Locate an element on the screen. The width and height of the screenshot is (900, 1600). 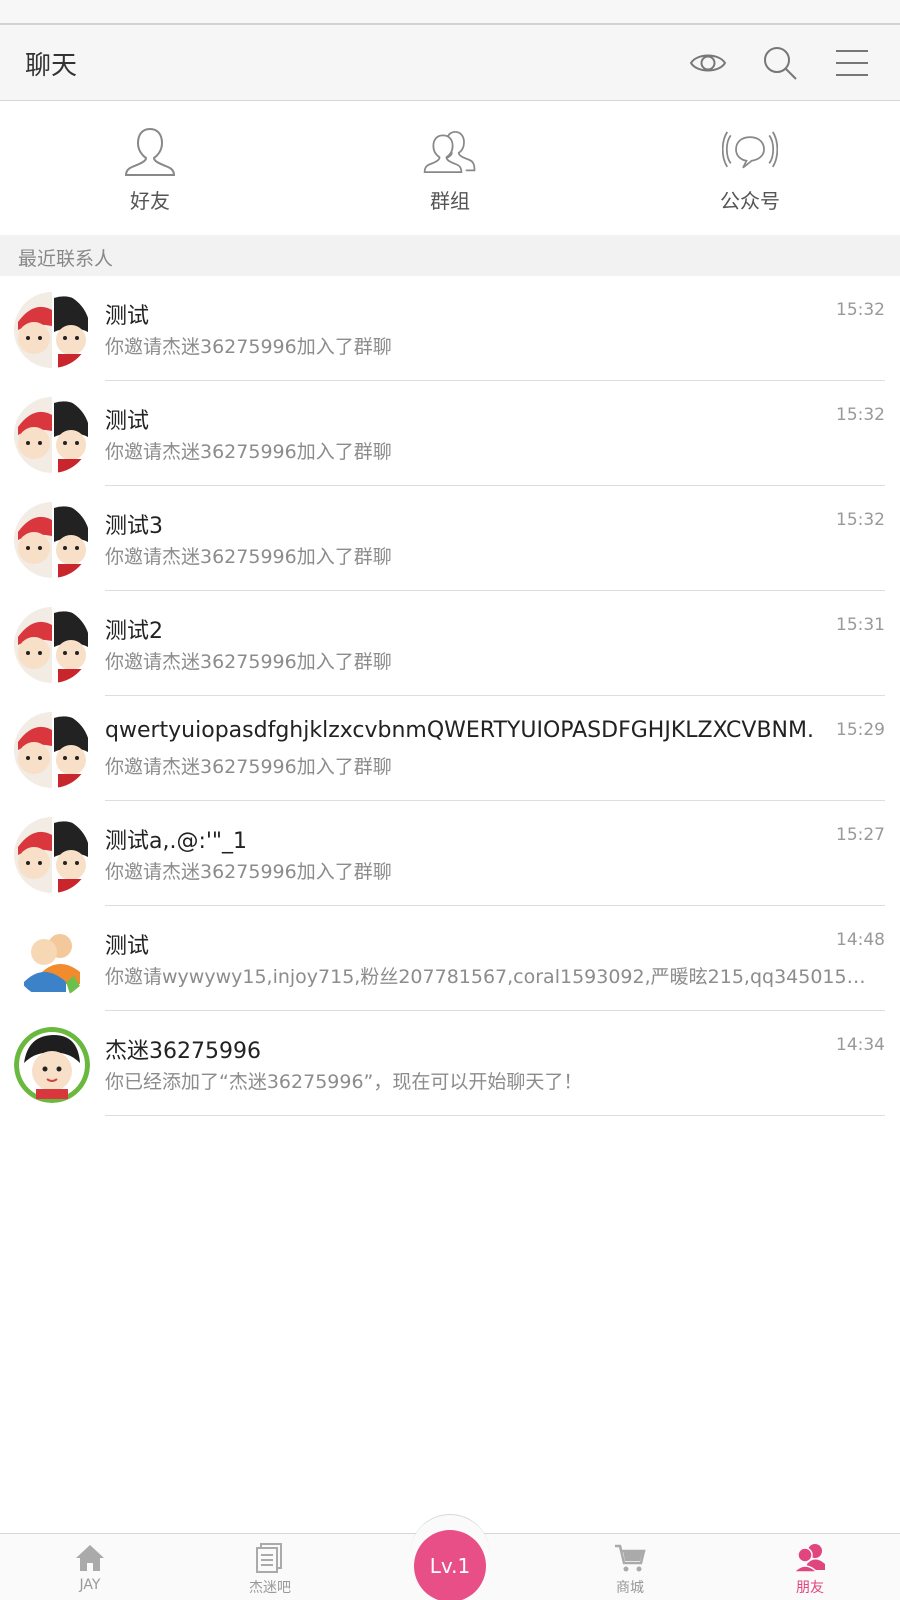
recent-contacts-header: 最近联系人 is located at coordinates (450, 255).